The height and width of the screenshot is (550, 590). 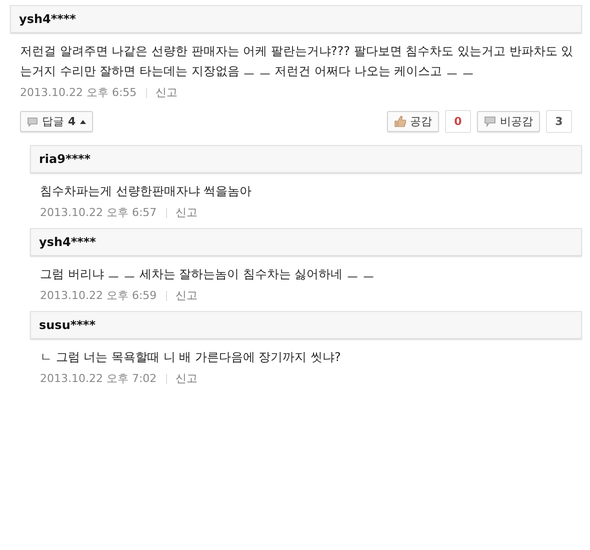 What do you see at coordinates (413, 121) in the screenshot?
I see `like-button: 공감` at bounding box center [413, 121].